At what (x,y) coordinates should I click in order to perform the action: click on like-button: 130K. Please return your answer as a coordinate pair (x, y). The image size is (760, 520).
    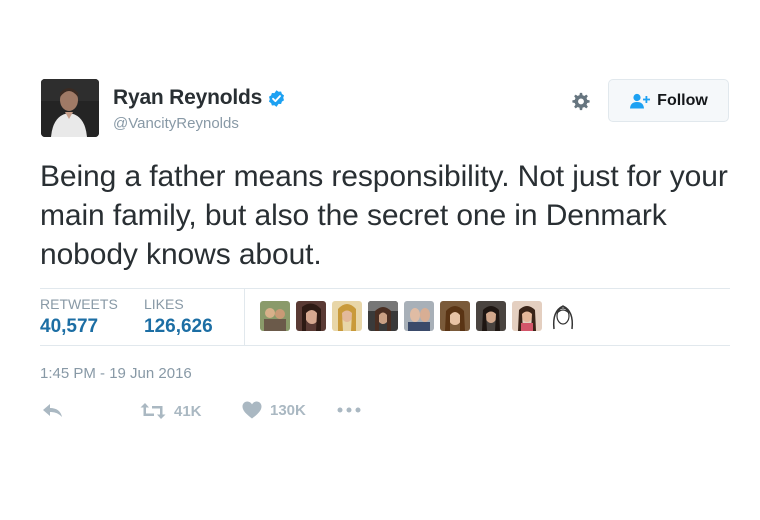
    Looking at the image, I should click on (274, 410).